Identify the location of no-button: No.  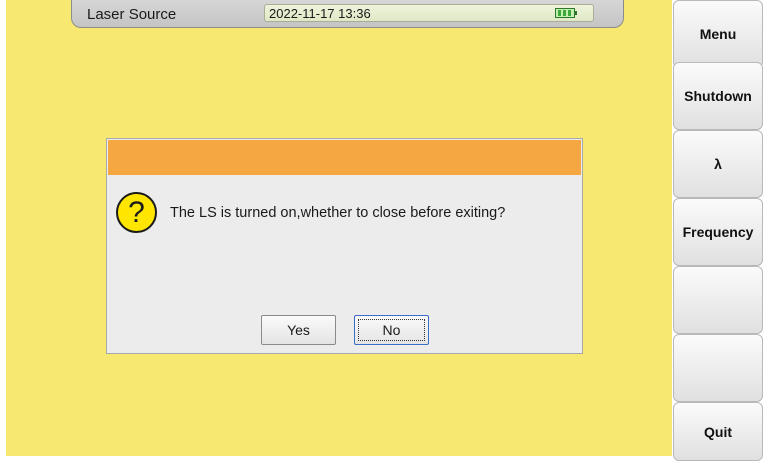
(391, 330).